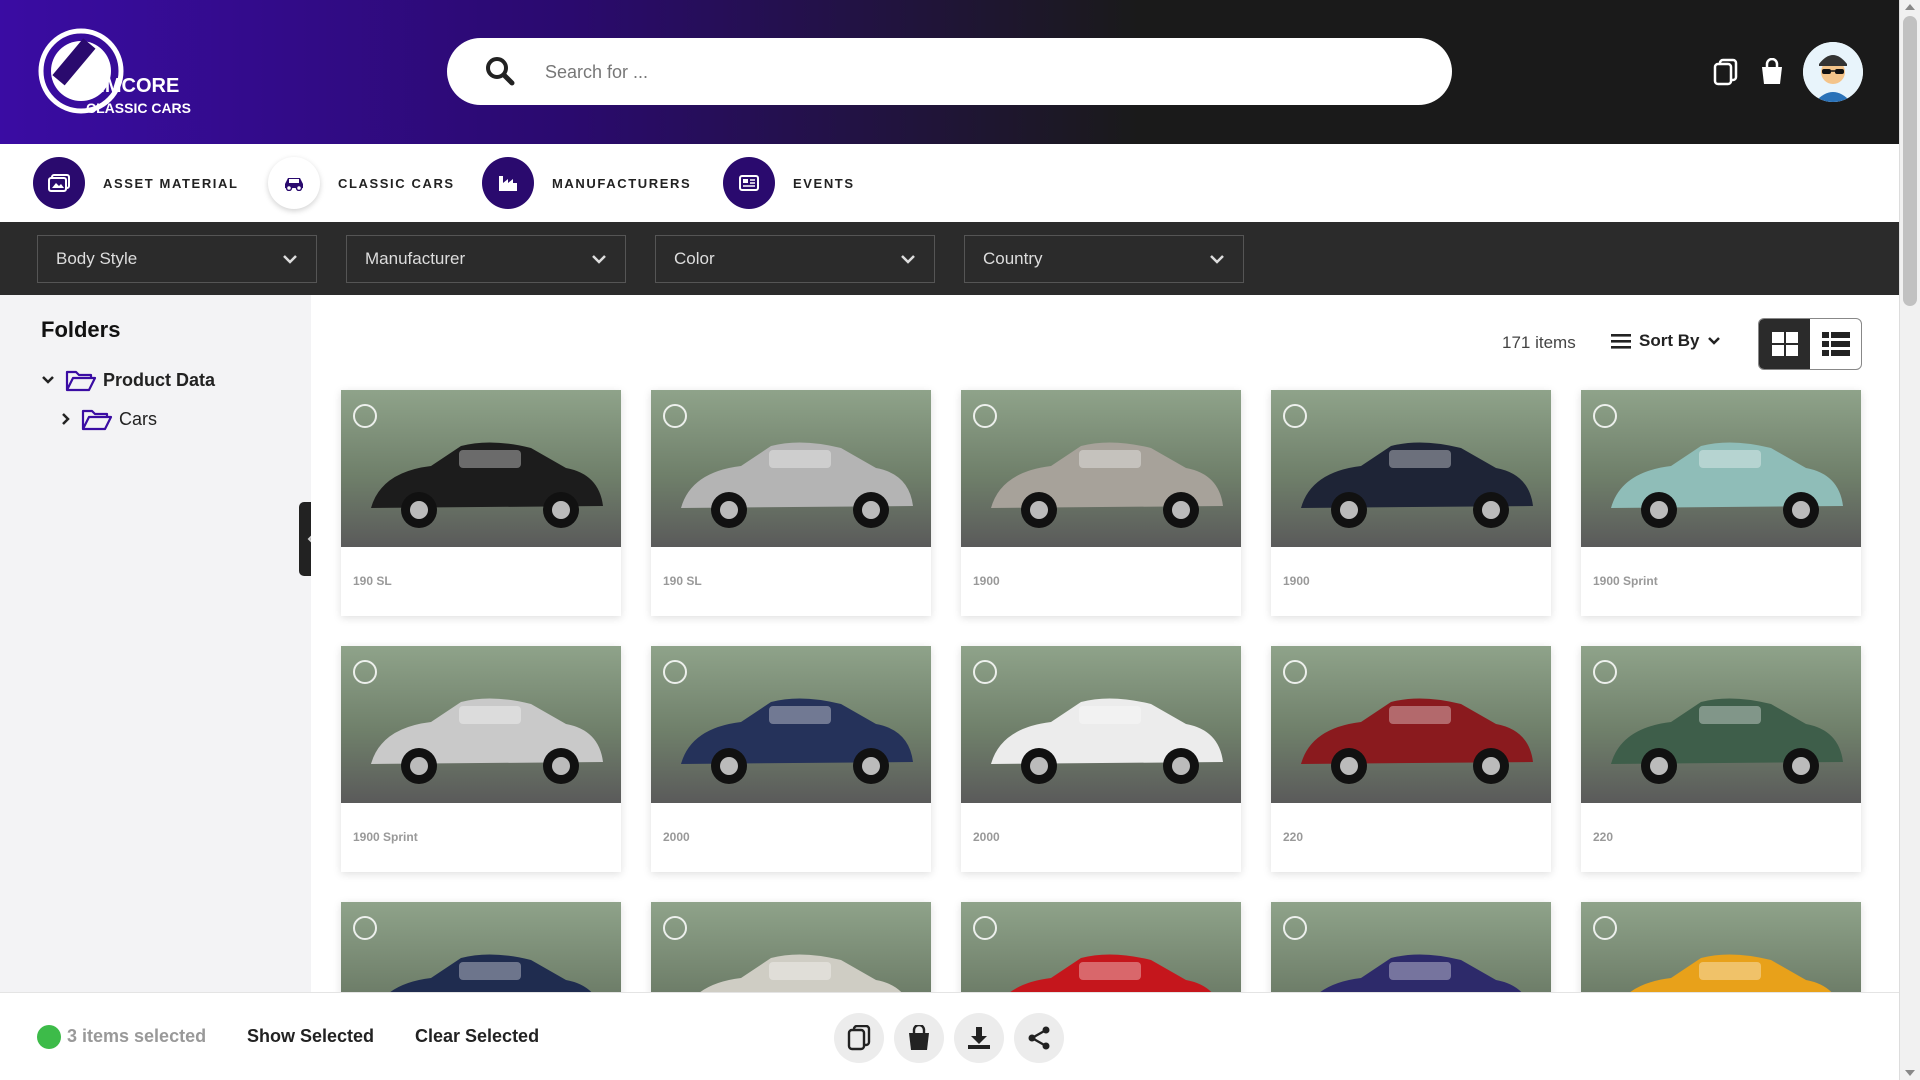 The width and height of the screenshot is (1920, 1080). What do you see at coordinates (586, 183) in the screenshot?
I see `nav-item-manufacturers: MANUFACTURERS` at bounding box center [586, 183].